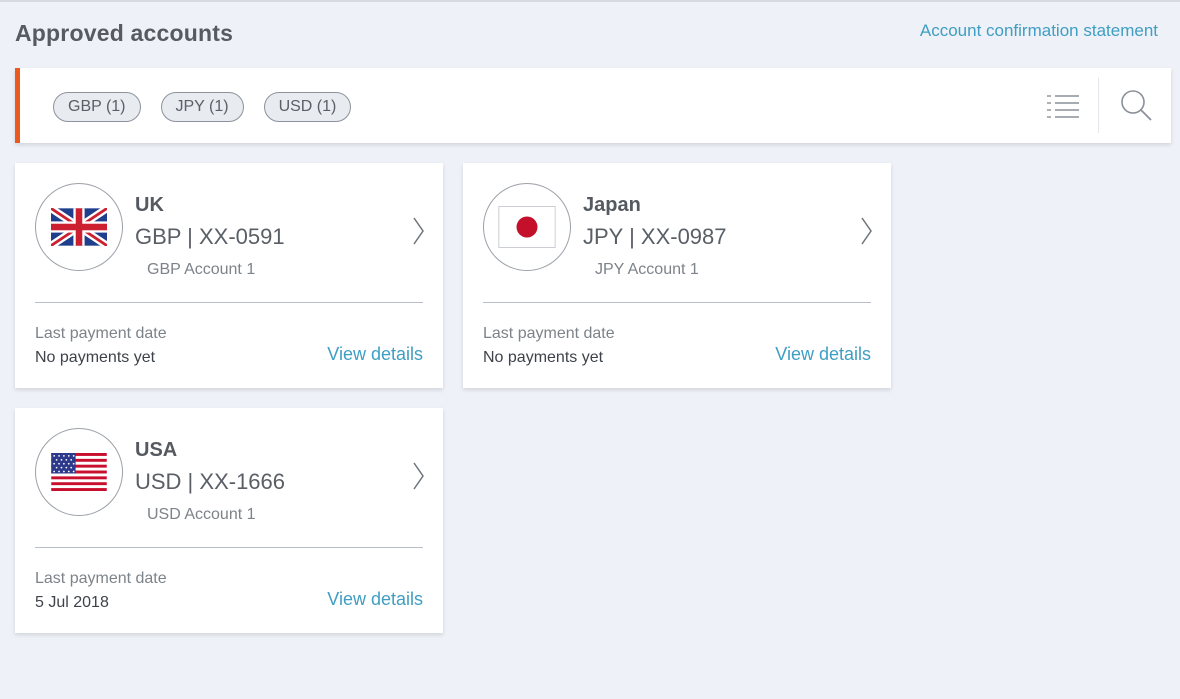 The width and height of the screenshot is (1180, 699). I want to click on filter-bar: GBP (1) JPY (1) USD (1), so click(593, 105).